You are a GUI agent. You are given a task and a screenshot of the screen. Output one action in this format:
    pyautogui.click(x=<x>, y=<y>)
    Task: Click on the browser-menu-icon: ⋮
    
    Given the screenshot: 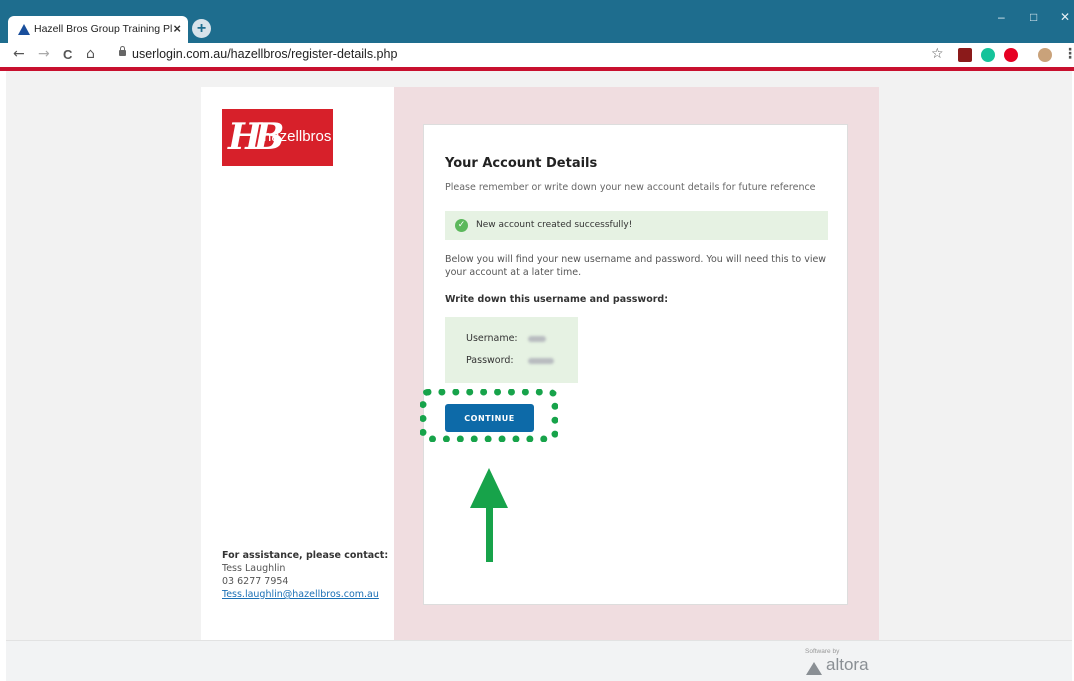 What is the action you would take?
    pyautogui.click(x=1068, y=54)
    